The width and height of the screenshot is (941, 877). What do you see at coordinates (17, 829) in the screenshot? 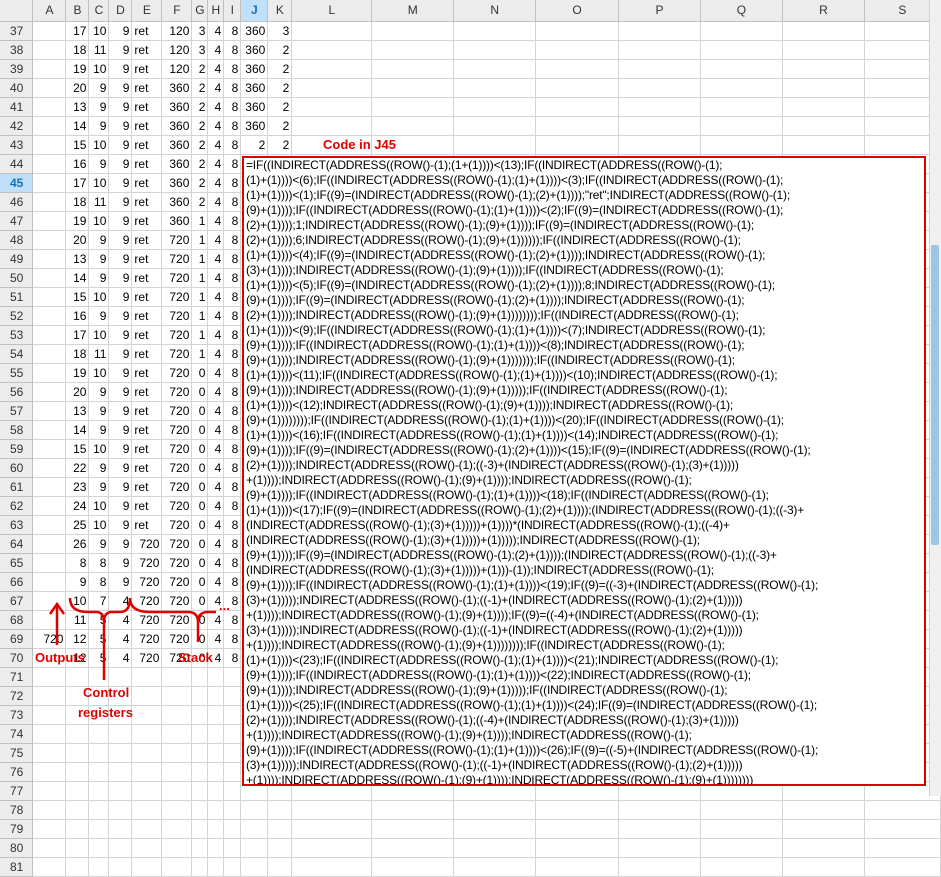
I see `row-header: 79` at bounding box center [17, 829].